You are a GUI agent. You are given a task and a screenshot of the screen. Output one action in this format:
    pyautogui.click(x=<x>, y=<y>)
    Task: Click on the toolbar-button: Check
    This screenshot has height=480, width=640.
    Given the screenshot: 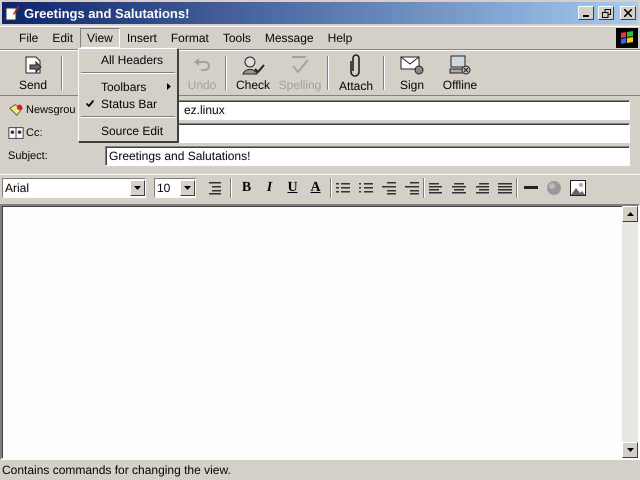 What is the action you would take?
    pyautogui.click(x=253, y=73)
    